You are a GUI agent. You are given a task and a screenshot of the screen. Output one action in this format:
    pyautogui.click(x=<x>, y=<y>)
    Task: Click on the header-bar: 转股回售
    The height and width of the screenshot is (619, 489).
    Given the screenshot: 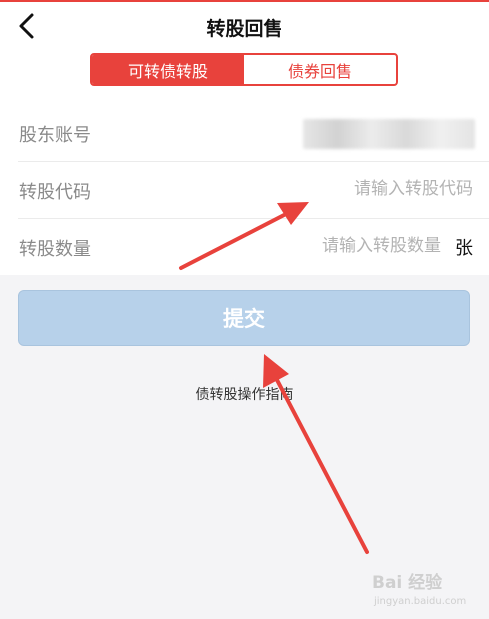 What is the action you would take?
    pyautogui.click(x=244, y=26)
    